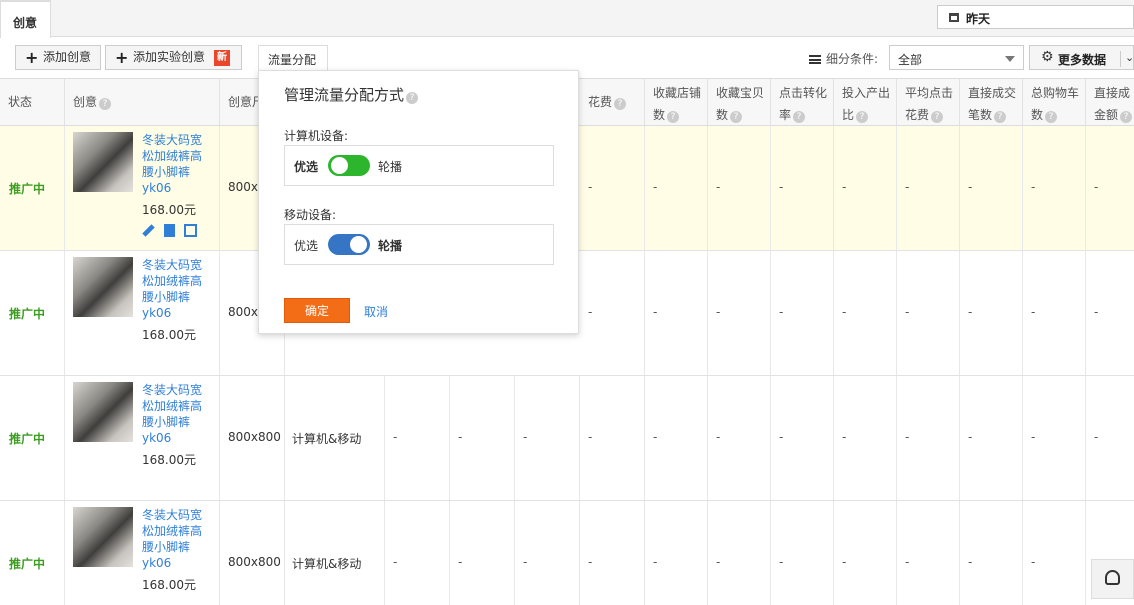 The height and width of the screenshot is (605, 1134). Describe the element at coordinates (32, 102) in the screenshot. I see `header-status: 状态` at that location.